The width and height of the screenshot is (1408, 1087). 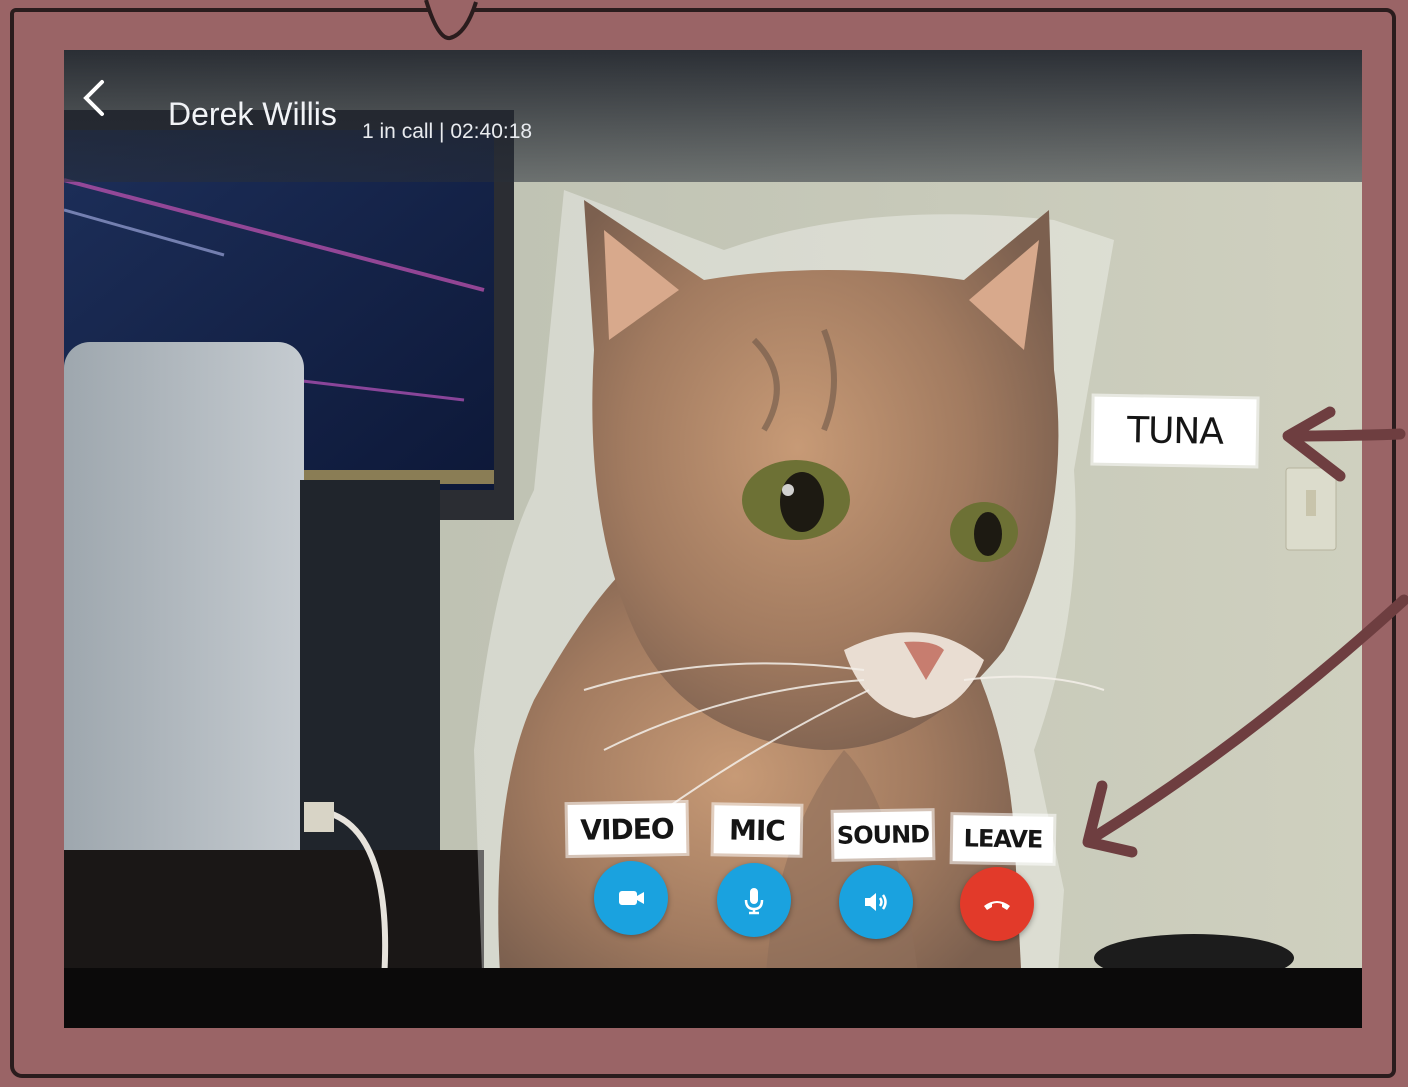 I want to click on microphone-icon, so click(x=754, y=901).